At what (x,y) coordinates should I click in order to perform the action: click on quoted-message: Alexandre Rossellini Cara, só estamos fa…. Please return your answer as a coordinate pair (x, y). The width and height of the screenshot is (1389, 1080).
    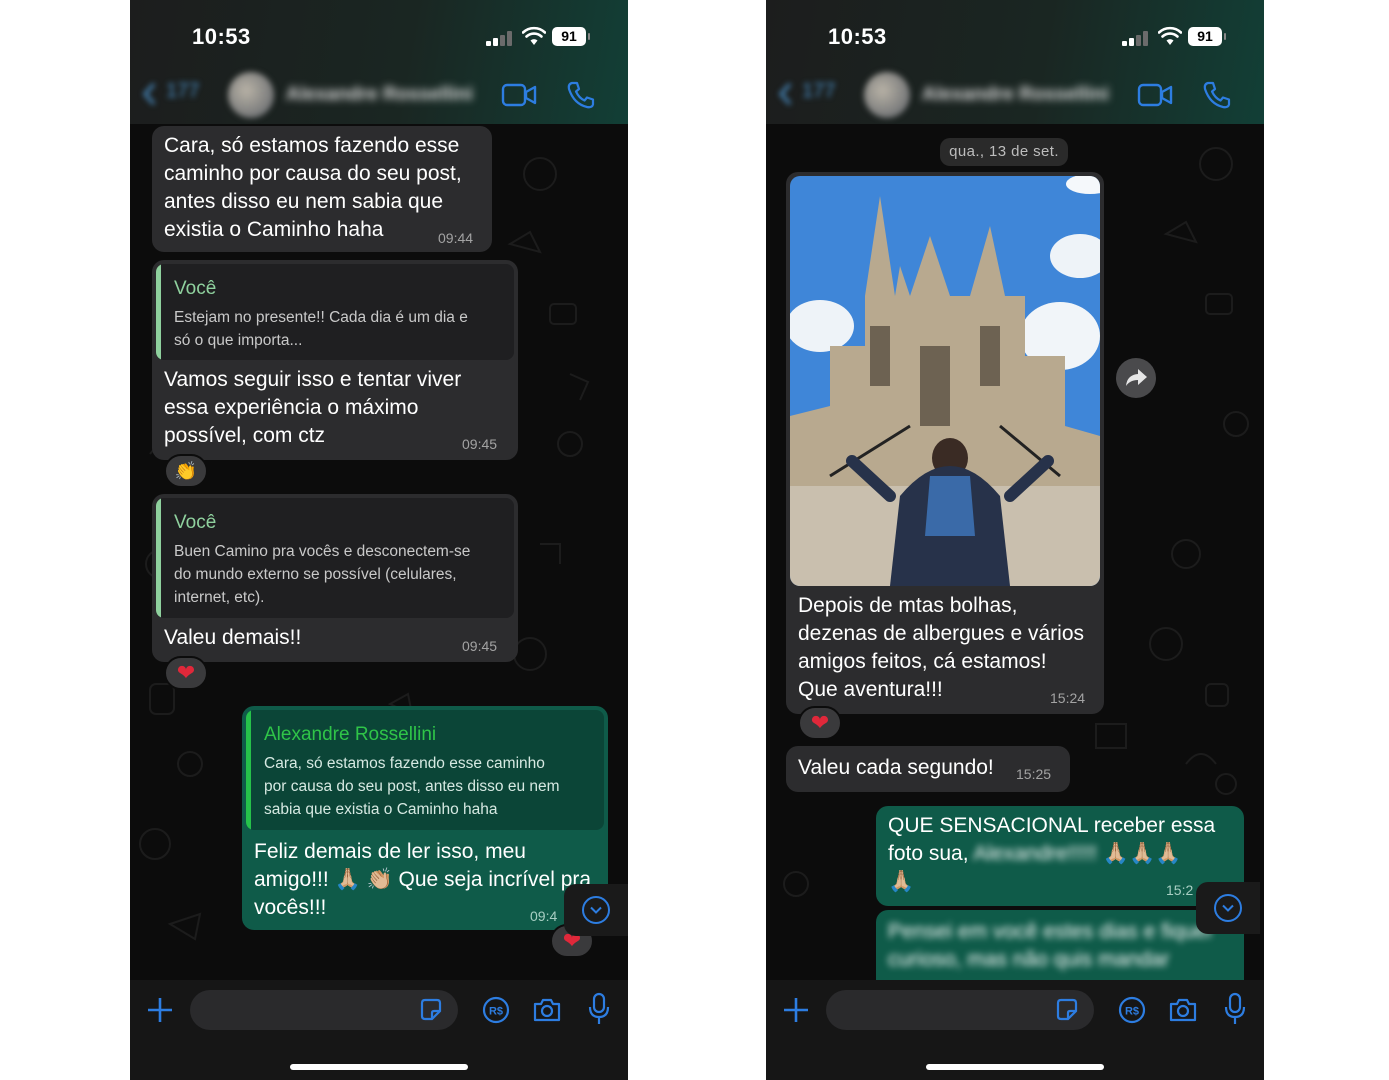
    Looking at the image, I should click on (425, 770).